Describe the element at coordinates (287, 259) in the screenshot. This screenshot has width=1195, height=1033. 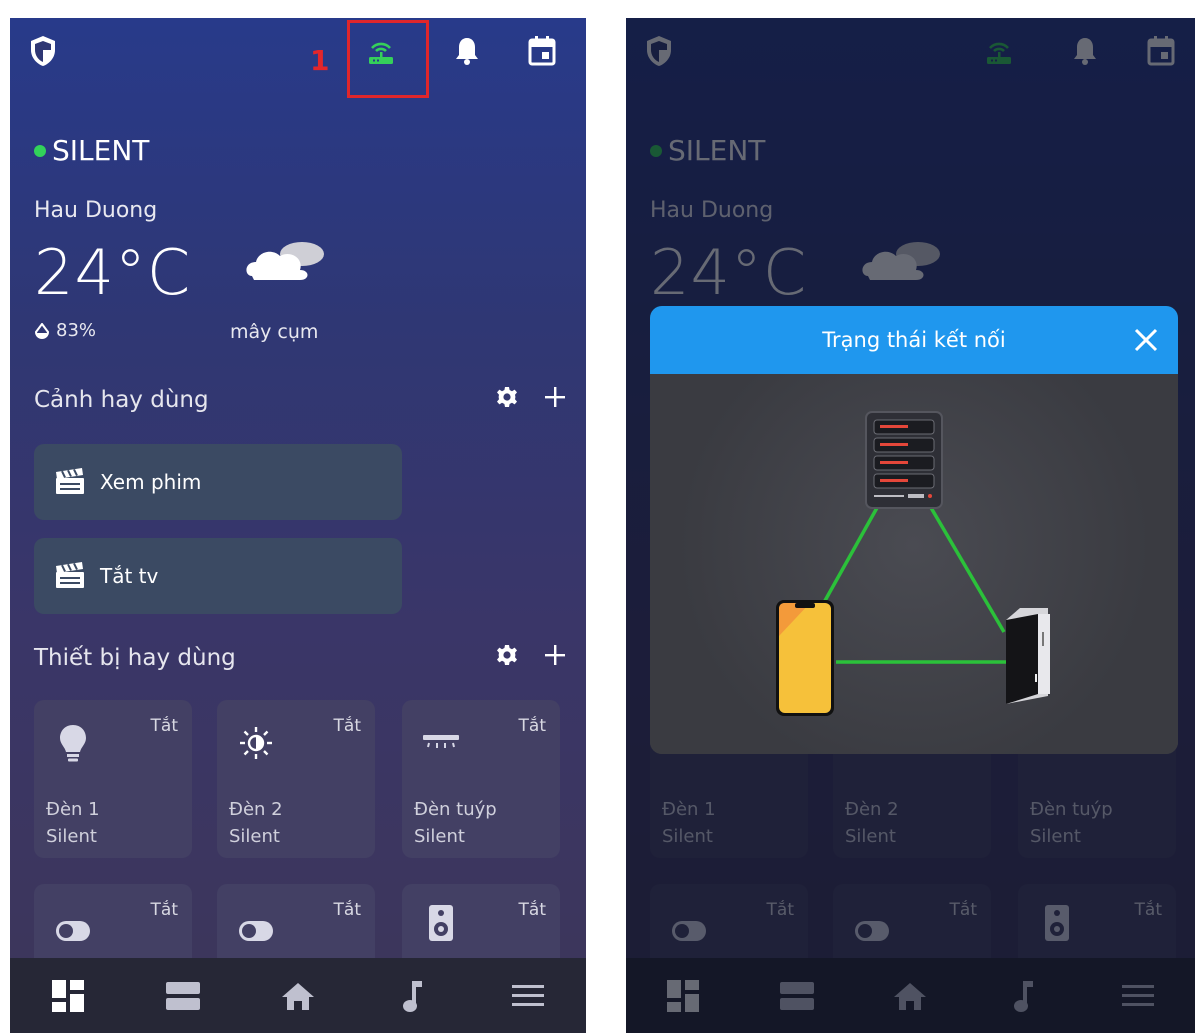
I see `cloud-icon` at that location.